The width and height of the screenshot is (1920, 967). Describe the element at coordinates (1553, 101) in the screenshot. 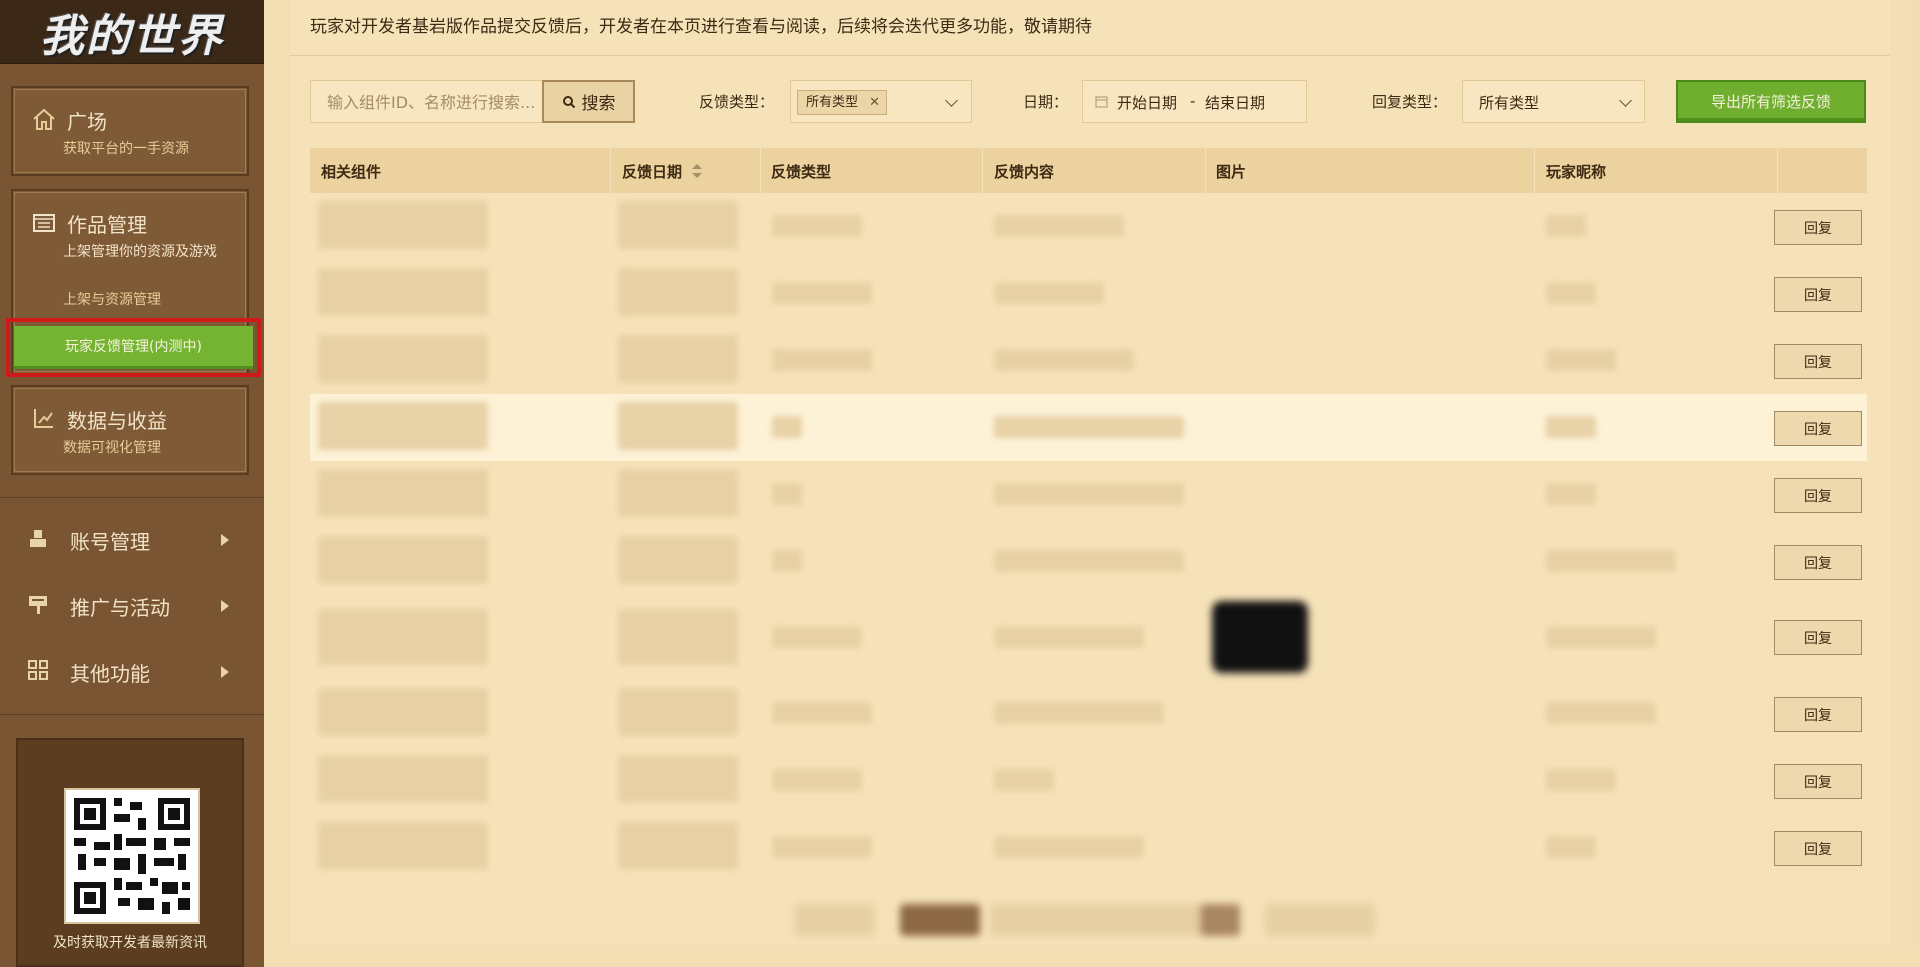

I see `reply-type-select: 所有类型` at that location.